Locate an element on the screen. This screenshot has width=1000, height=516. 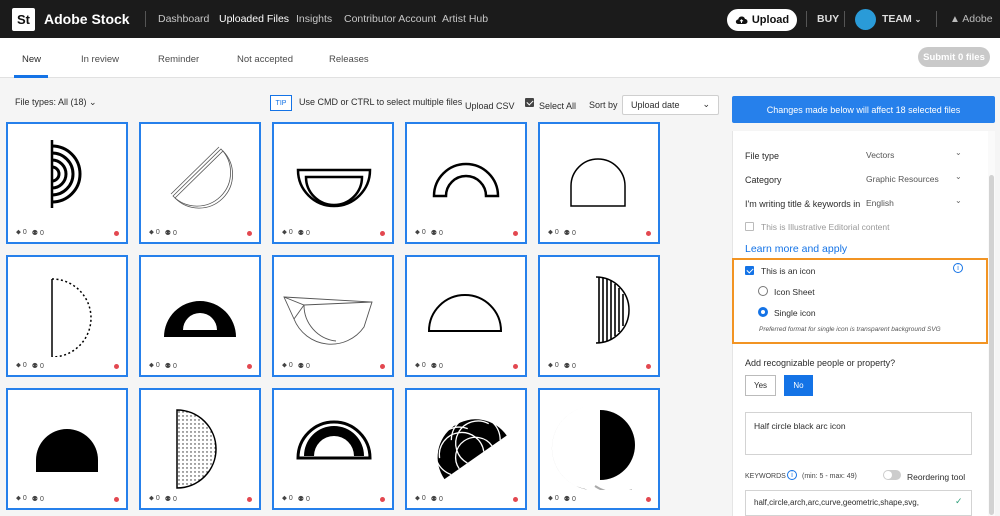
single-icon-radio is located at coordinates (763, 312).